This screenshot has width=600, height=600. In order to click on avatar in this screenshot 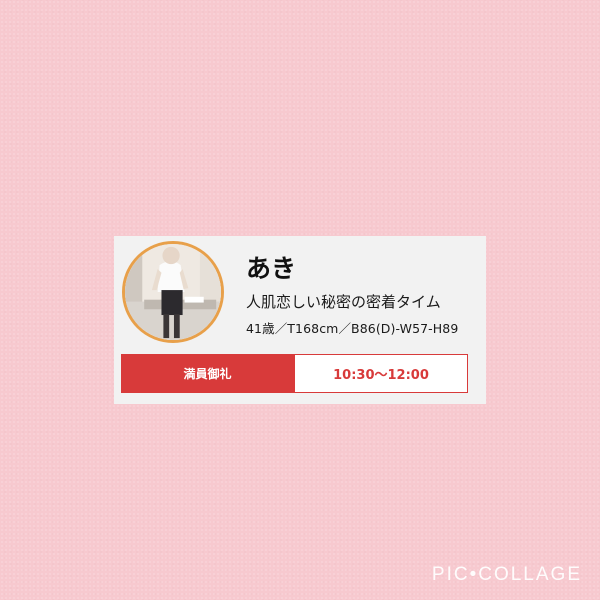, I will do `click(173, 292)`.